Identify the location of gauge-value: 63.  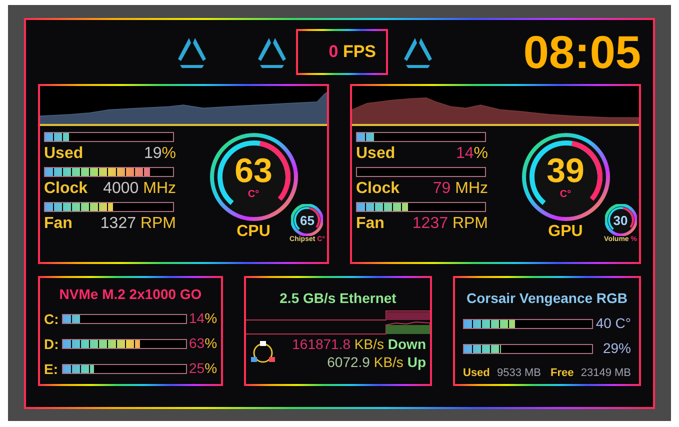
(253, 171).